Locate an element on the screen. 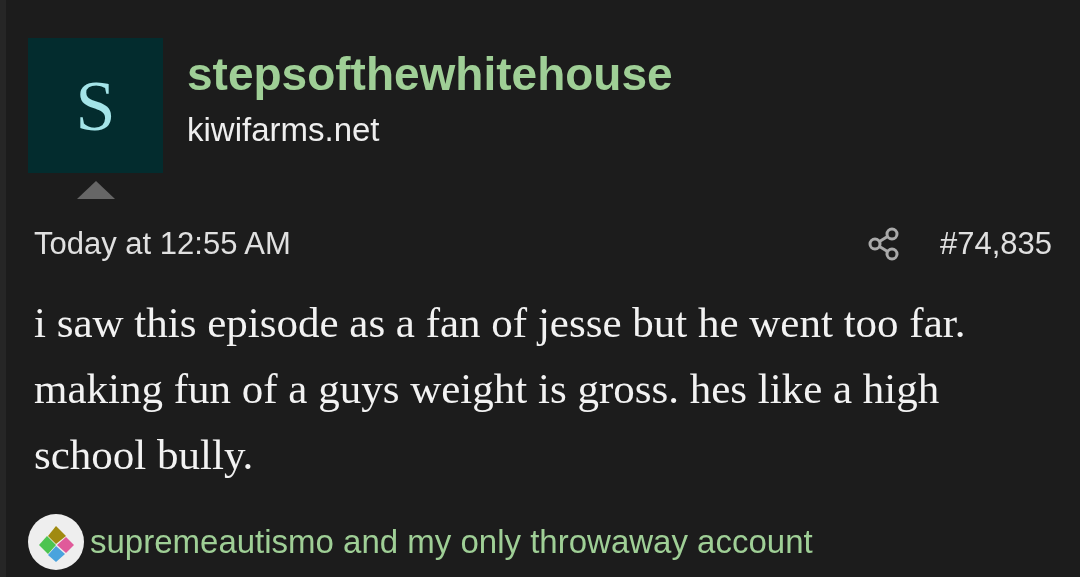  puzzle-icon is located at coordinates (56, 541).